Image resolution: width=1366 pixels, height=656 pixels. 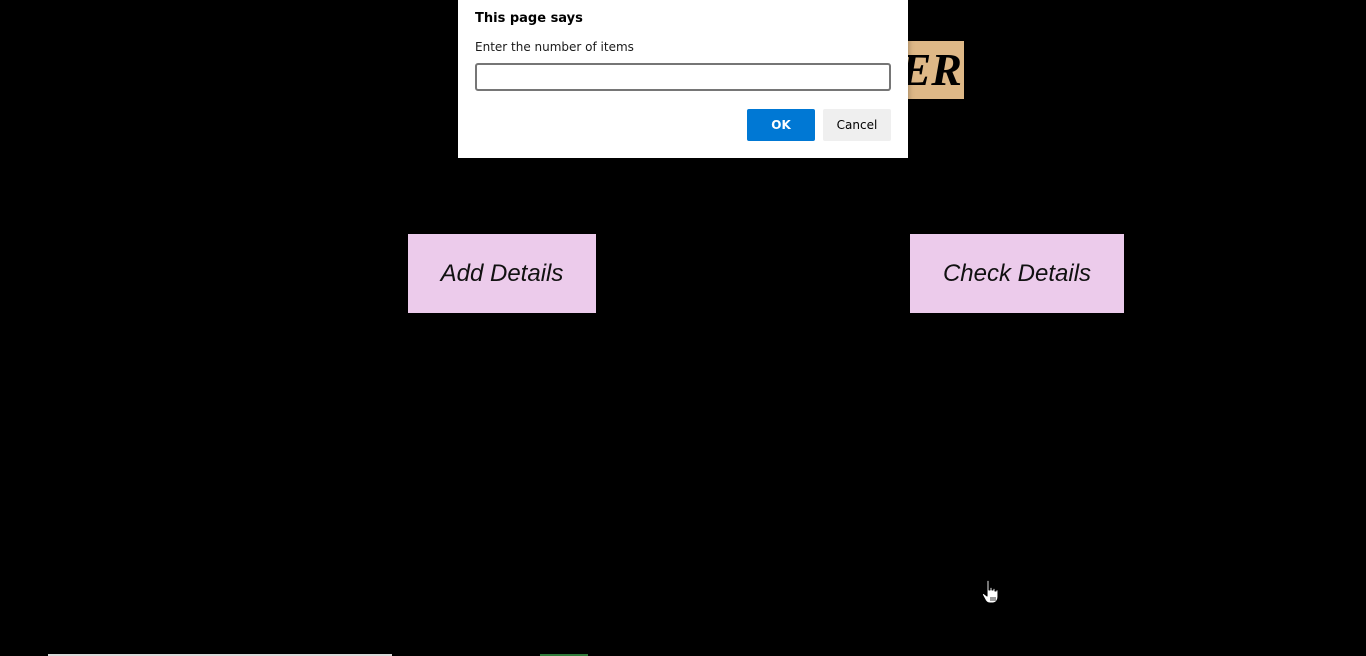 What do you see at coordinates (1017, 273) in the screenshot?
I see `check-details-button: Check Details` at bounding box center [1017, 273].